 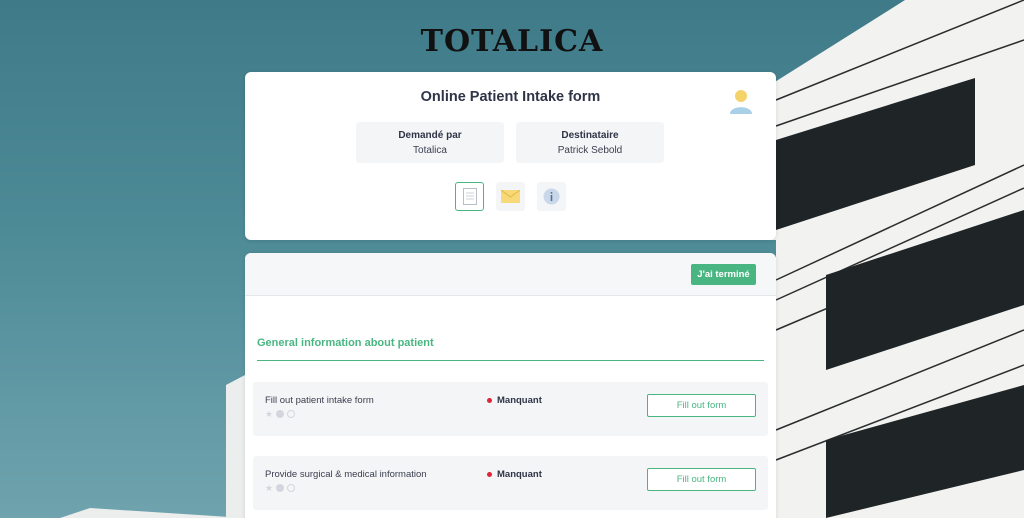 What do you see at coordinates (430, 135) in the screenshot?
I see `requested-by-label: Demandé par` at bounding box center [430, 135].